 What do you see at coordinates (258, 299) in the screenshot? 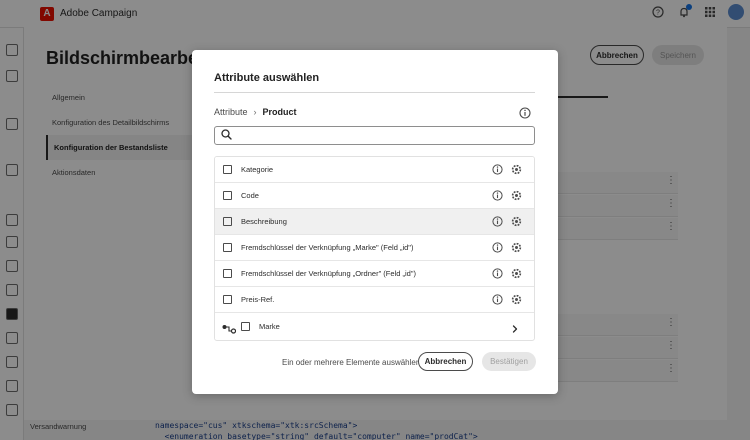
I see `attribute-label: Preis-Ref.` at bounding box center [258, 299].